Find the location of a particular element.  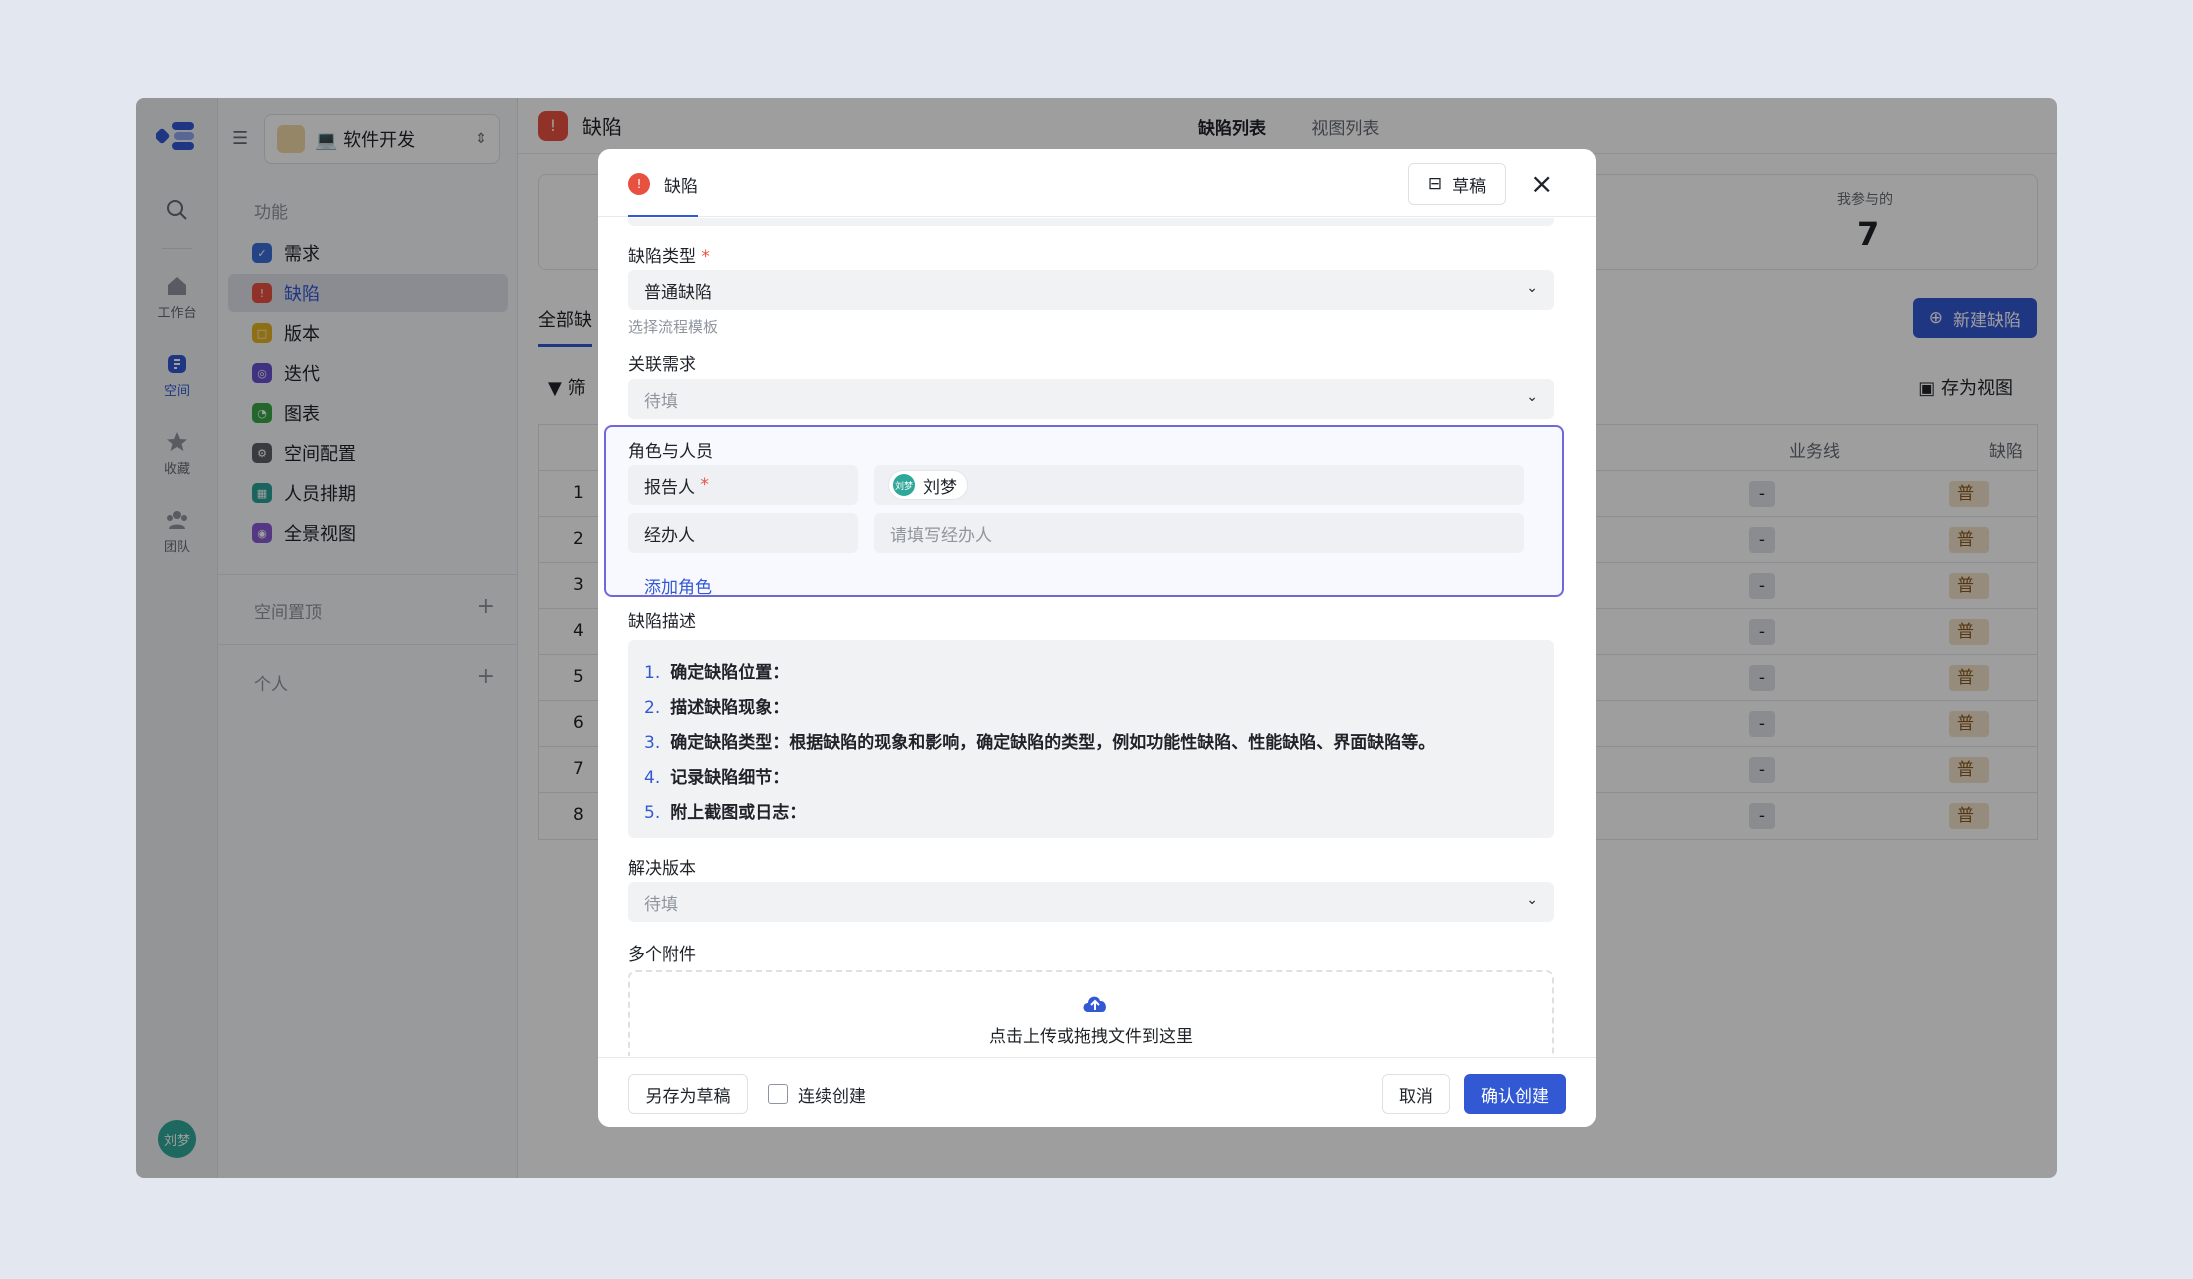

add-role-link: 添加角色 is located at coordinates (678, 585).